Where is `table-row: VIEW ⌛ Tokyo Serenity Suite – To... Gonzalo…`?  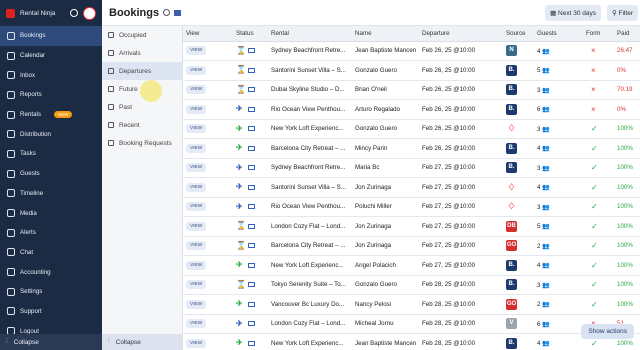 table-row: VIEW ⌛ Tokyo Serenity Suite – To... Gonzalo… is located at coordinates (411, 285).